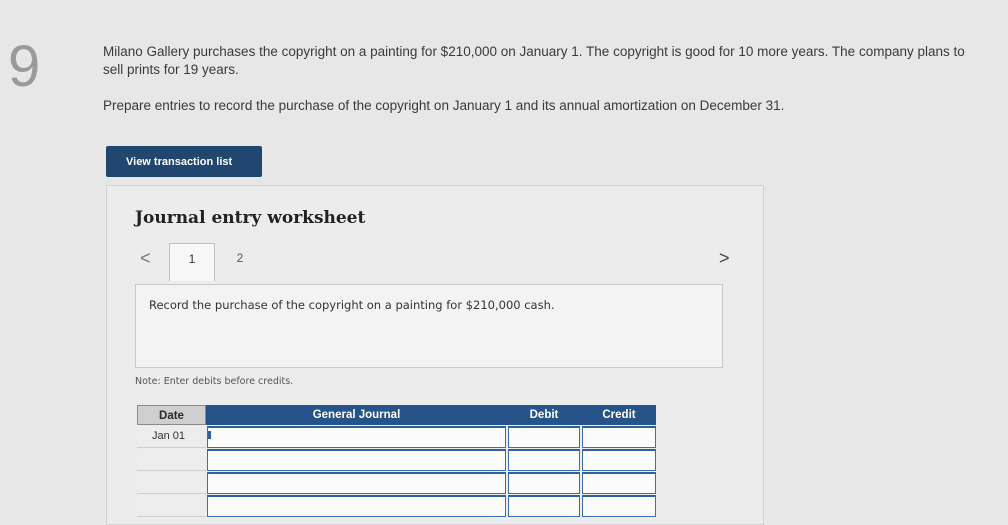 The image size is (1008, 525). I want to click on column-header-debit: Debit, so click(544, 415).